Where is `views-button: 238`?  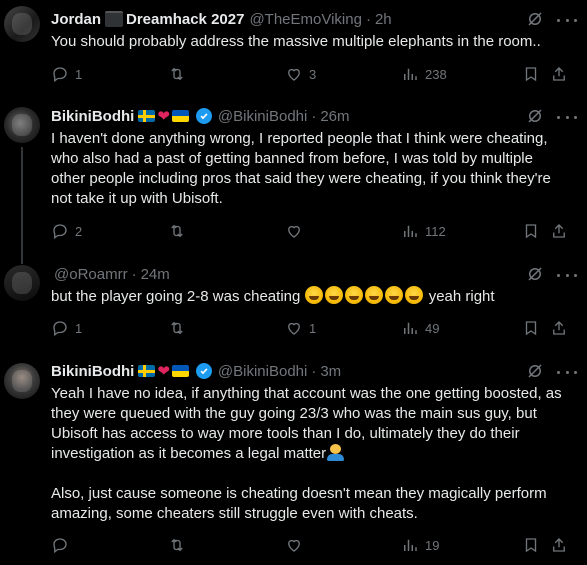
views-button: 238 is located at coordinates (424, 74).